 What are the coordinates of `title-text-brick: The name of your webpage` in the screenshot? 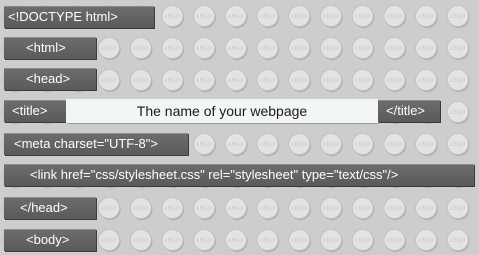 It's located at (222, 111).